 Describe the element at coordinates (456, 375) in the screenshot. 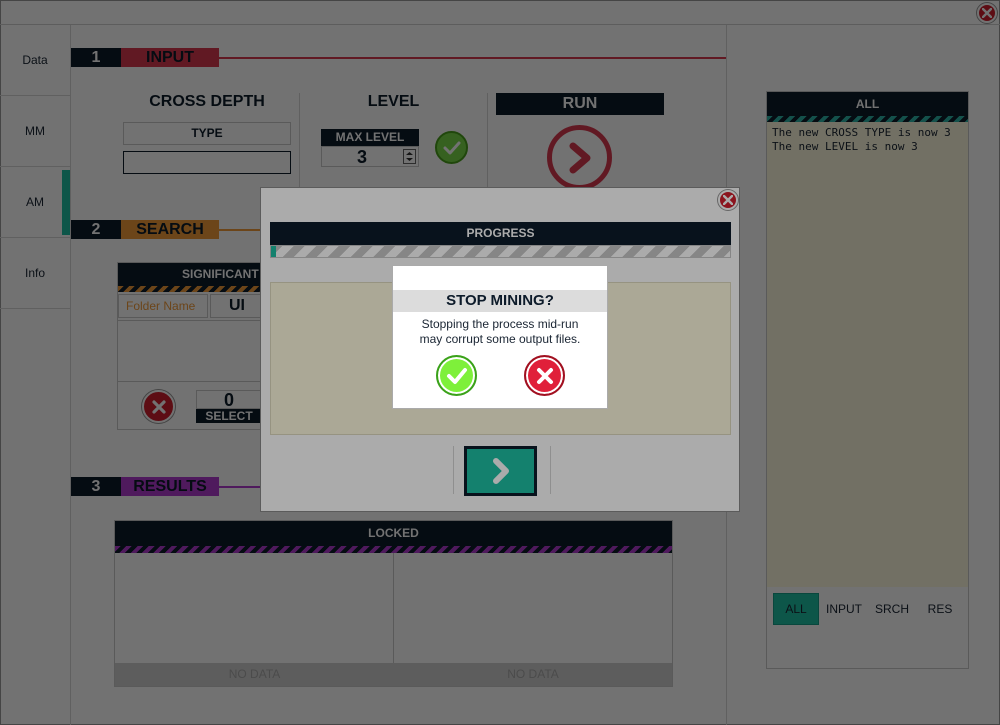

I see `confirm-yes-button` at that location.